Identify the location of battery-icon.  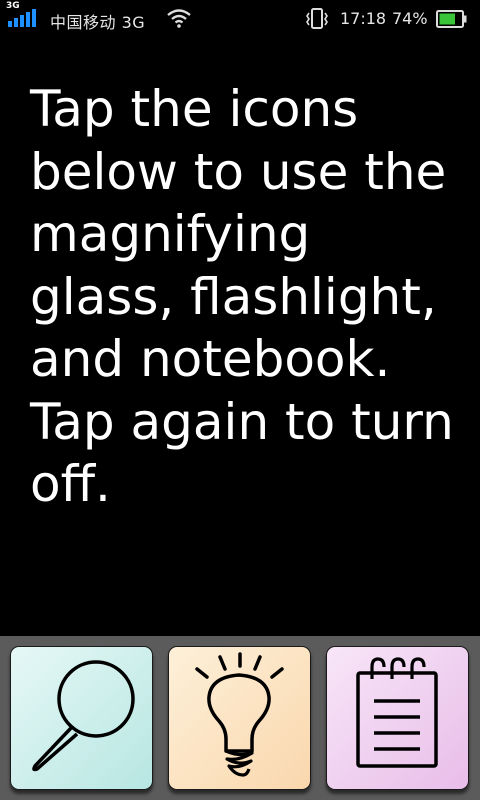
(452, 21).